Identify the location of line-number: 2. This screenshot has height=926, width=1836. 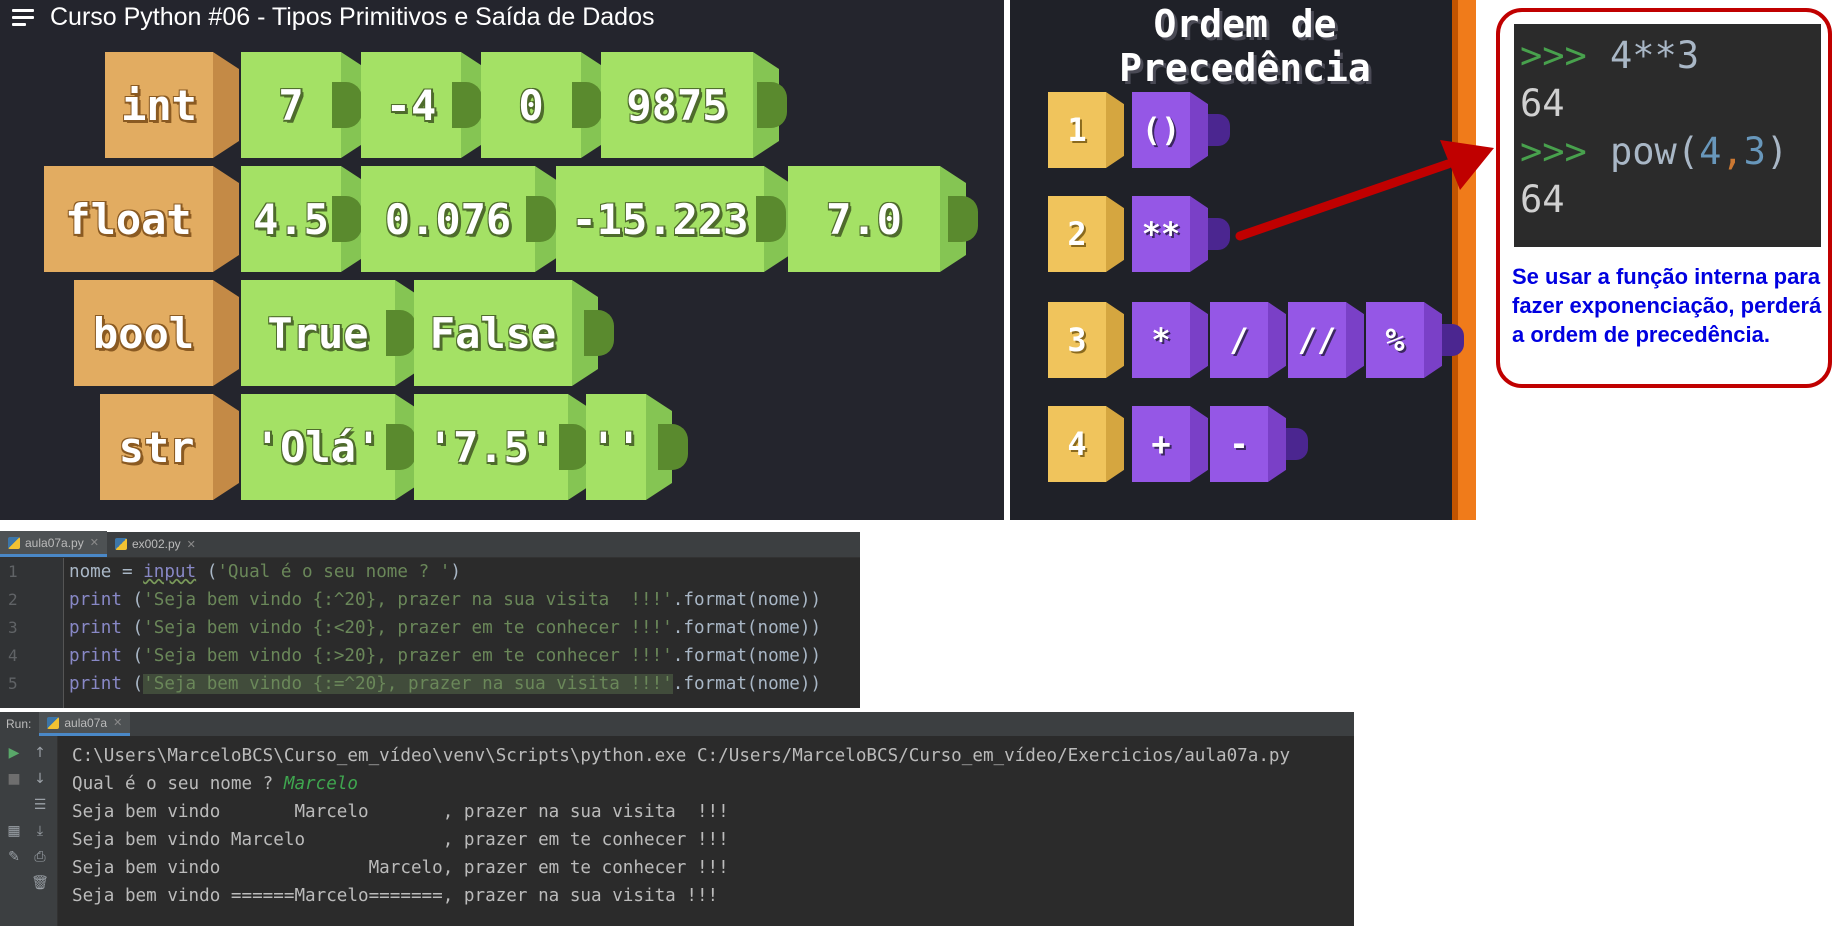
(13, 599).